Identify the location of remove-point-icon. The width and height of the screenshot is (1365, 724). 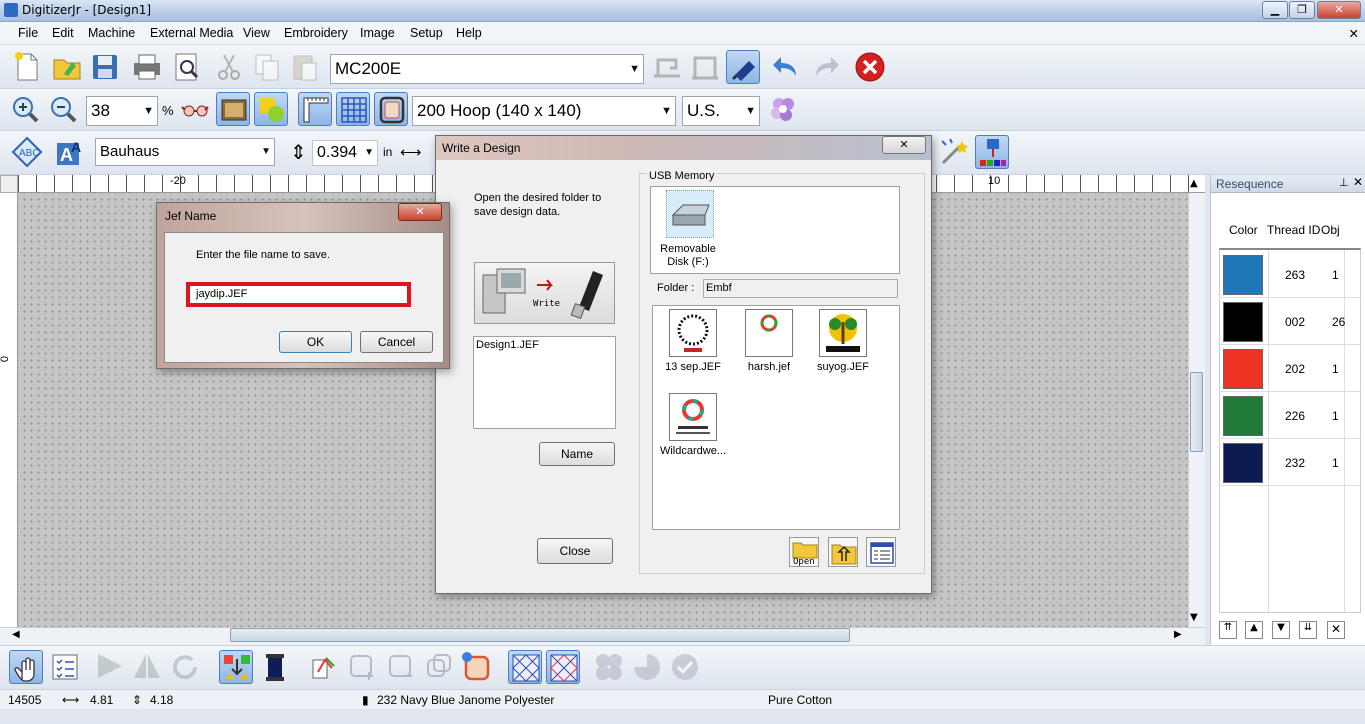
(401, 667).